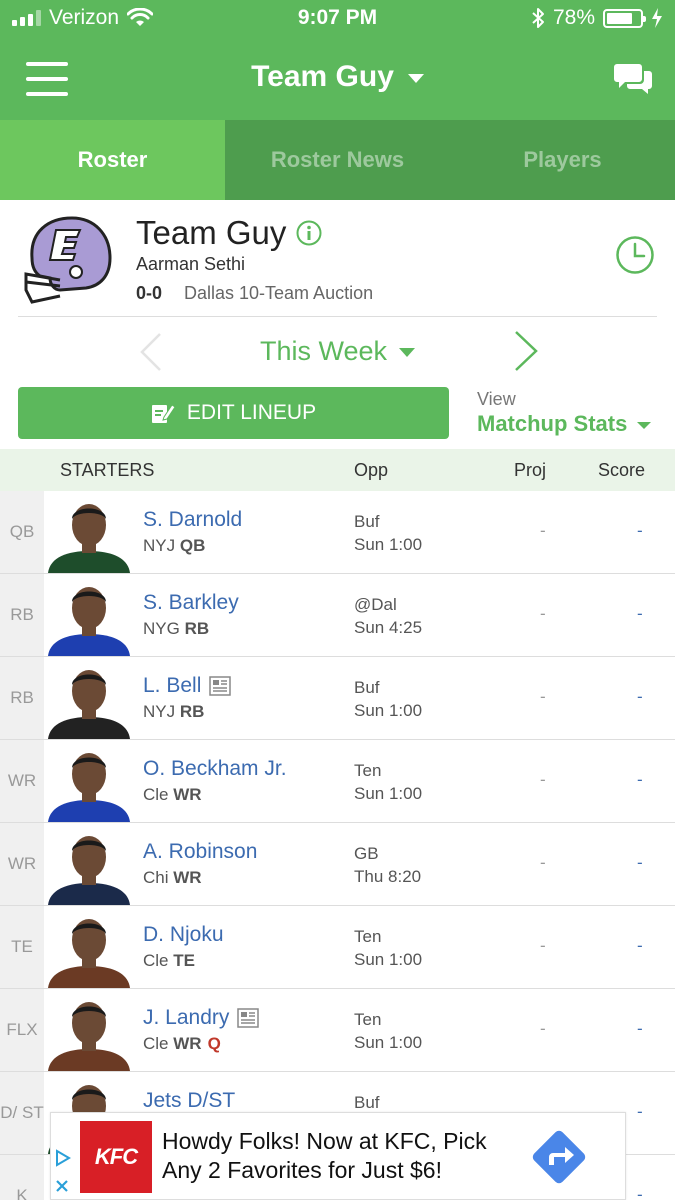  Describe the element at coordinates (184, 960) in the screenshot. I see `player-position: TE` at that location.